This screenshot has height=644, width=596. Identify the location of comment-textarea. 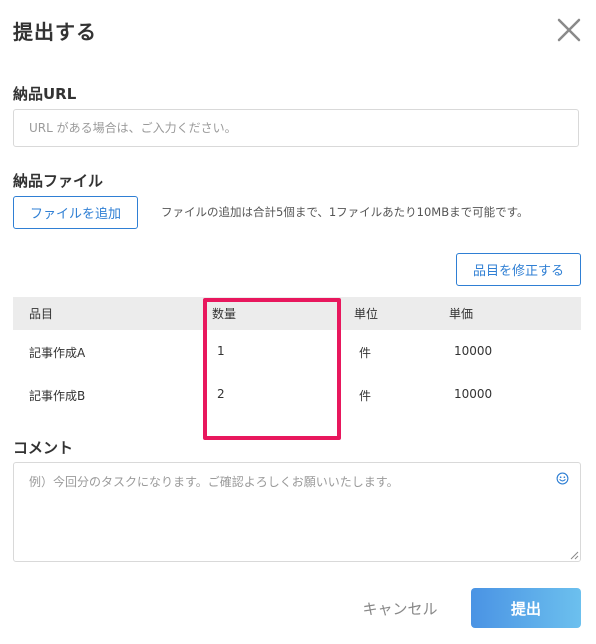
(297, 512).